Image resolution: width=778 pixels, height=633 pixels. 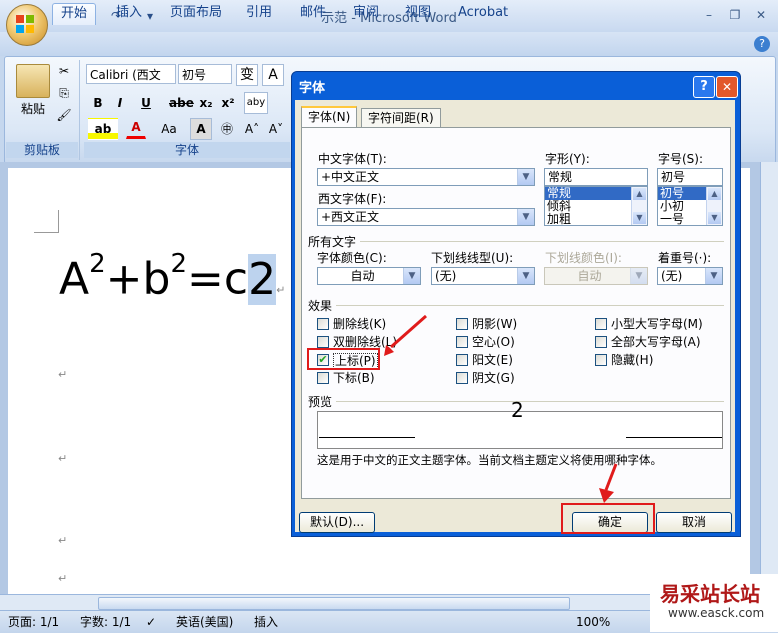 What do you see at coordinates (493, 378) in the screenshot?
I see `engrave-label: 阴文(G)` at bounding box center [493, 378].